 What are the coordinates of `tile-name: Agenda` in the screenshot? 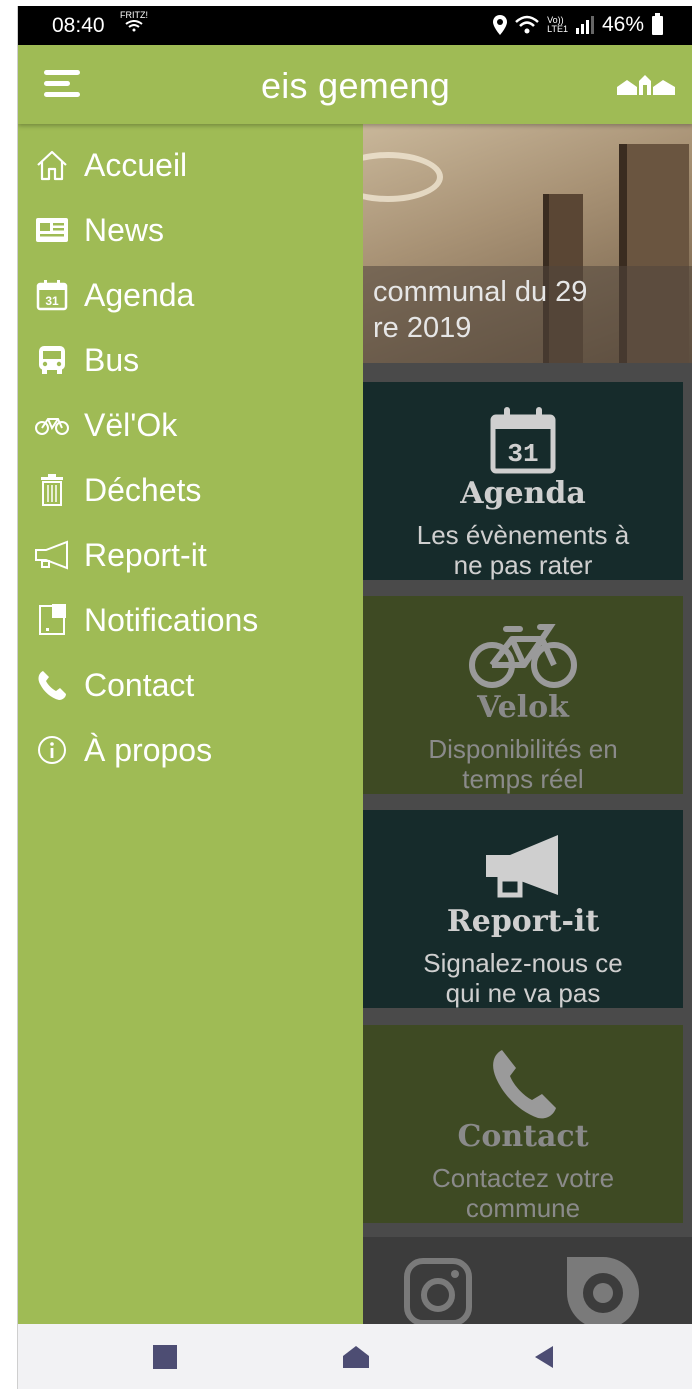 It's located at (523, 493).